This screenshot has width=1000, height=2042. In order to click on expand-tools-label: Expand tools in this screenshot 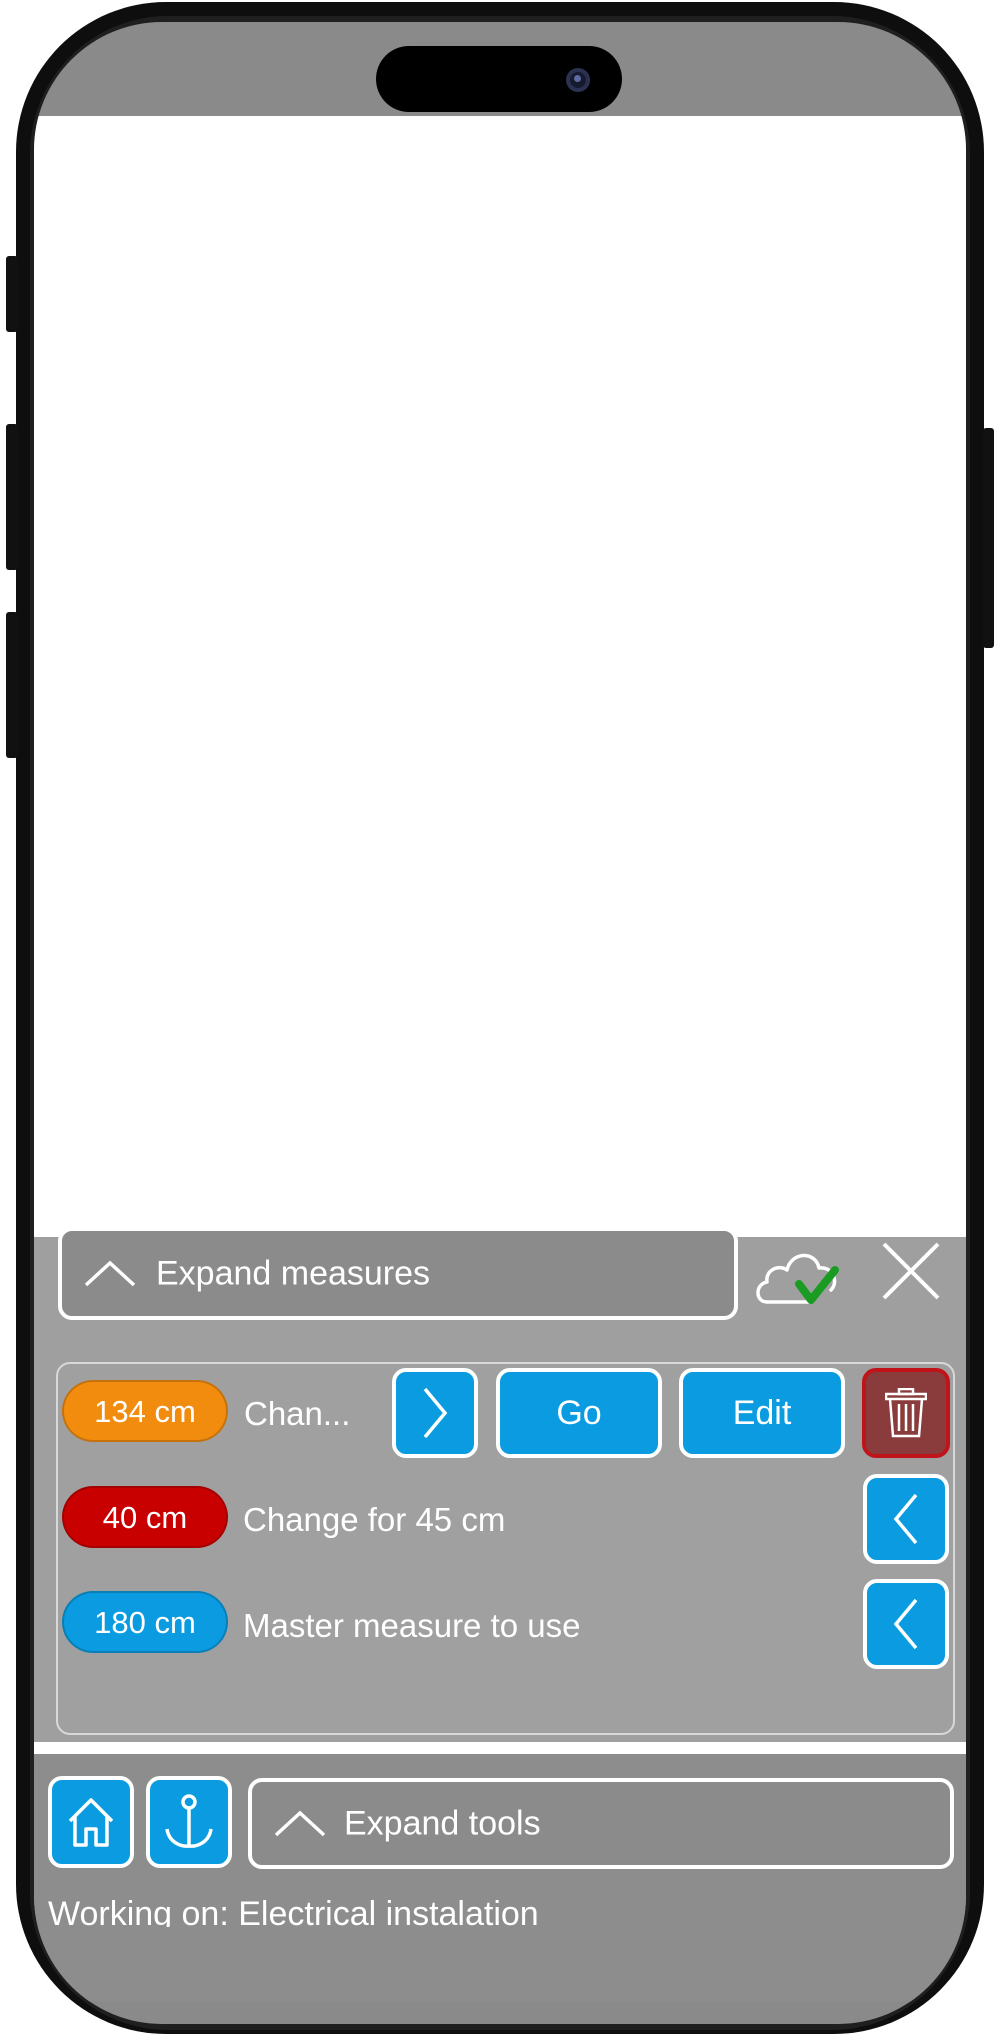, I will do `click(442, 1823)`.